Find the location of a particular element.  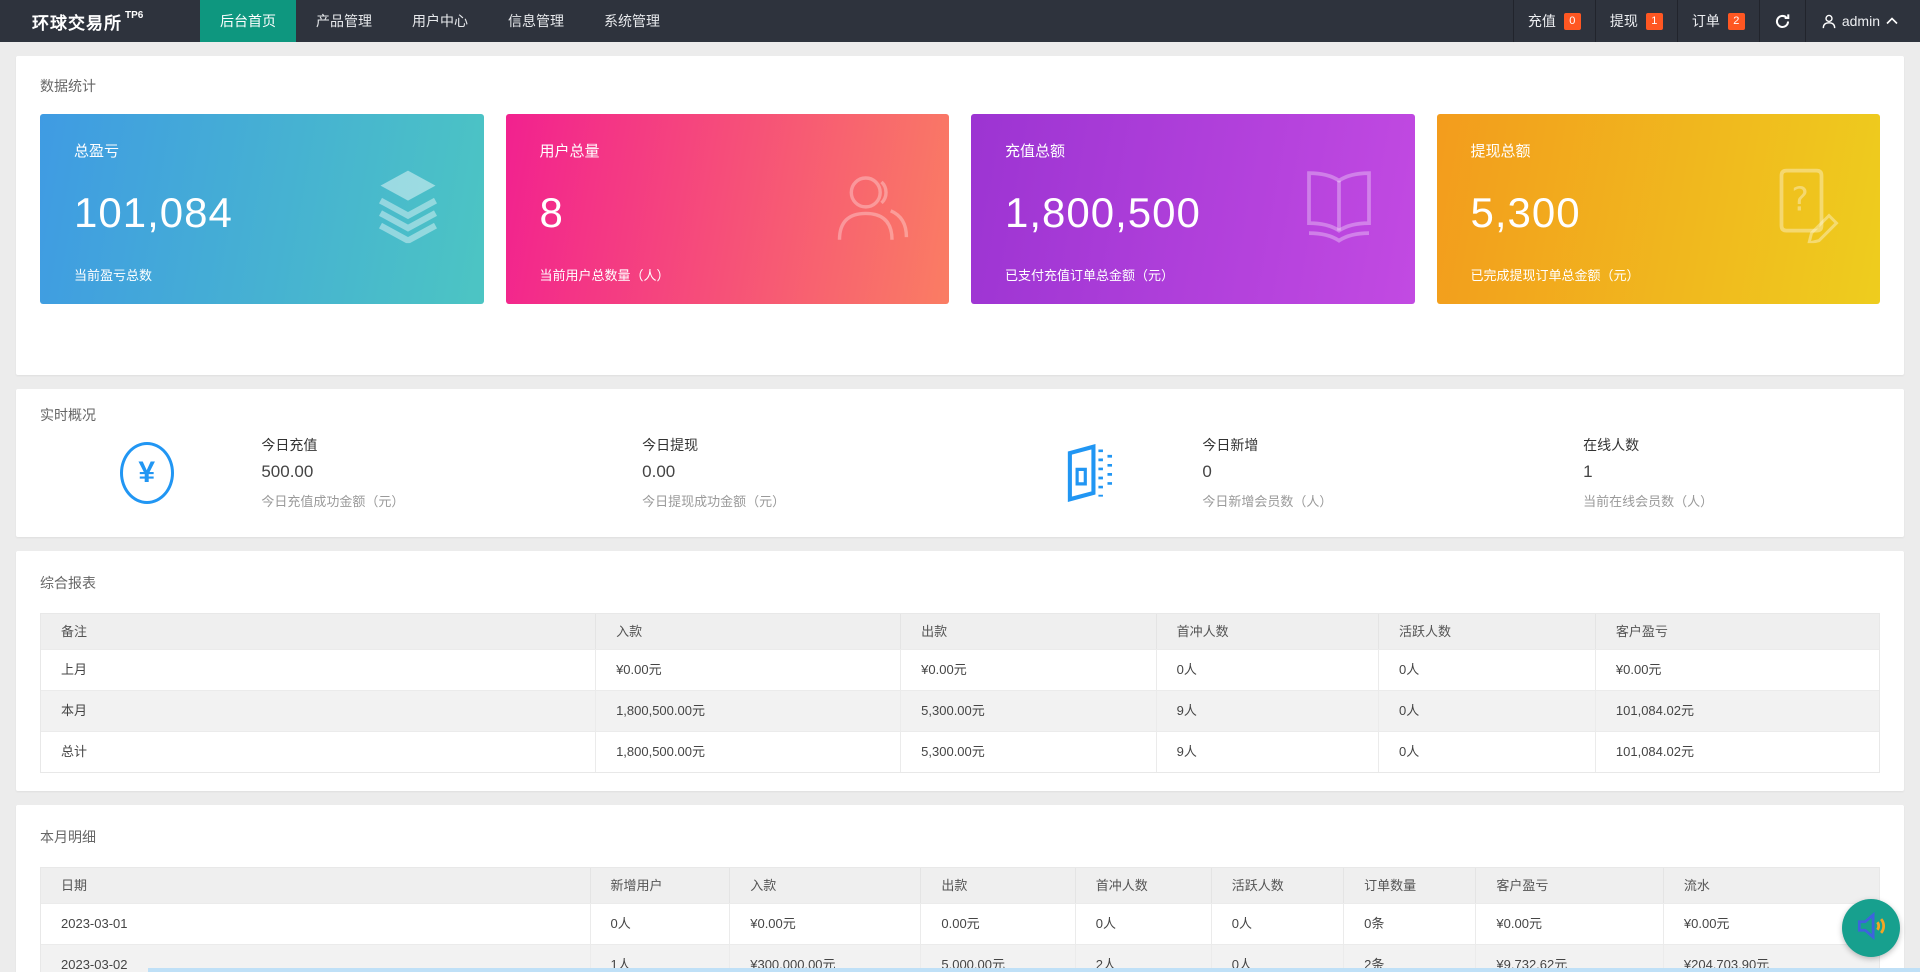

username: admin is located at coordinates (1860, 21).